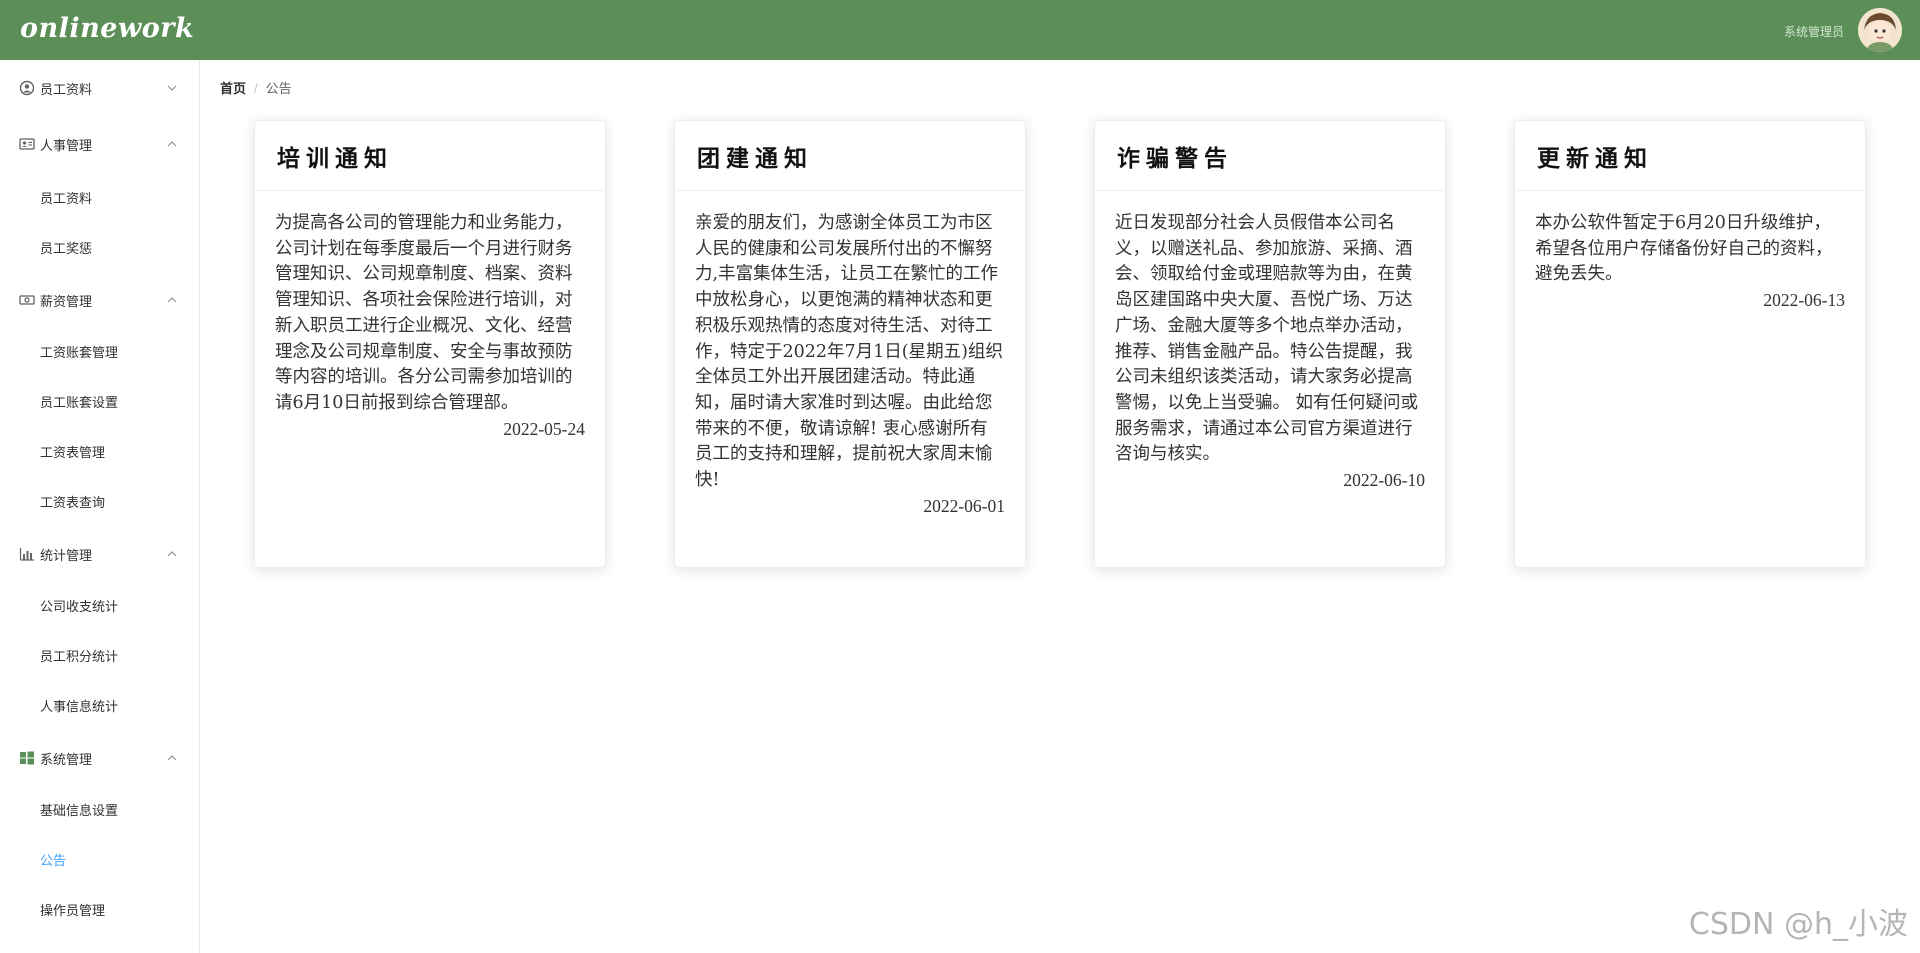  I want to click on notice-title: 更新通知, so click(1595, 158).